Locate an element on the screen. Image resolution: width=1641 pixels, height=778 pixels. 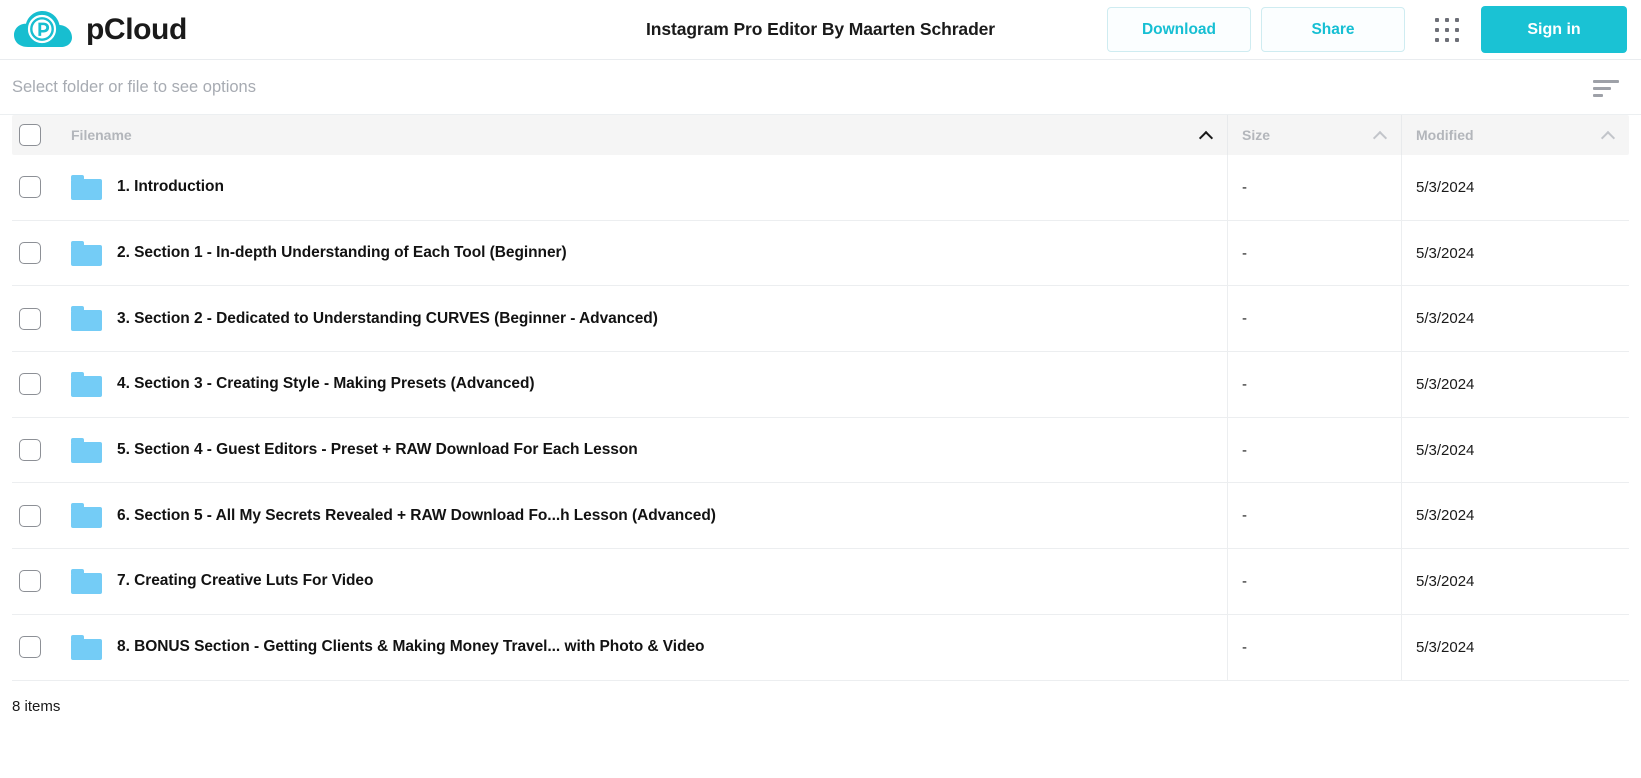
sort-lines-icon is located at coordinates (1608, 87).